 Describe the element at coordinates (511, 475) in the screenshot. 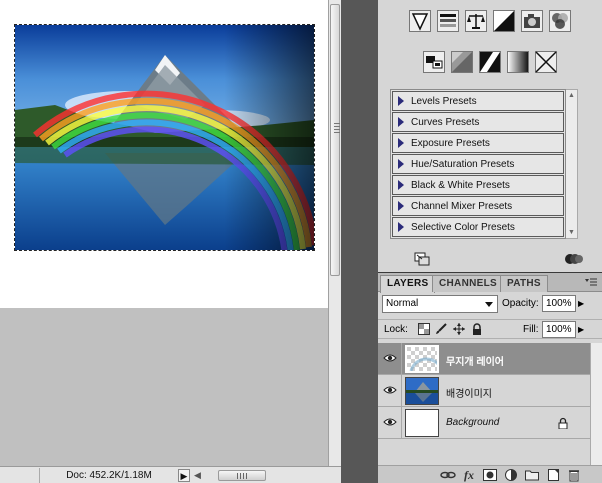

I see `adjustment-layer-icon` at that location.